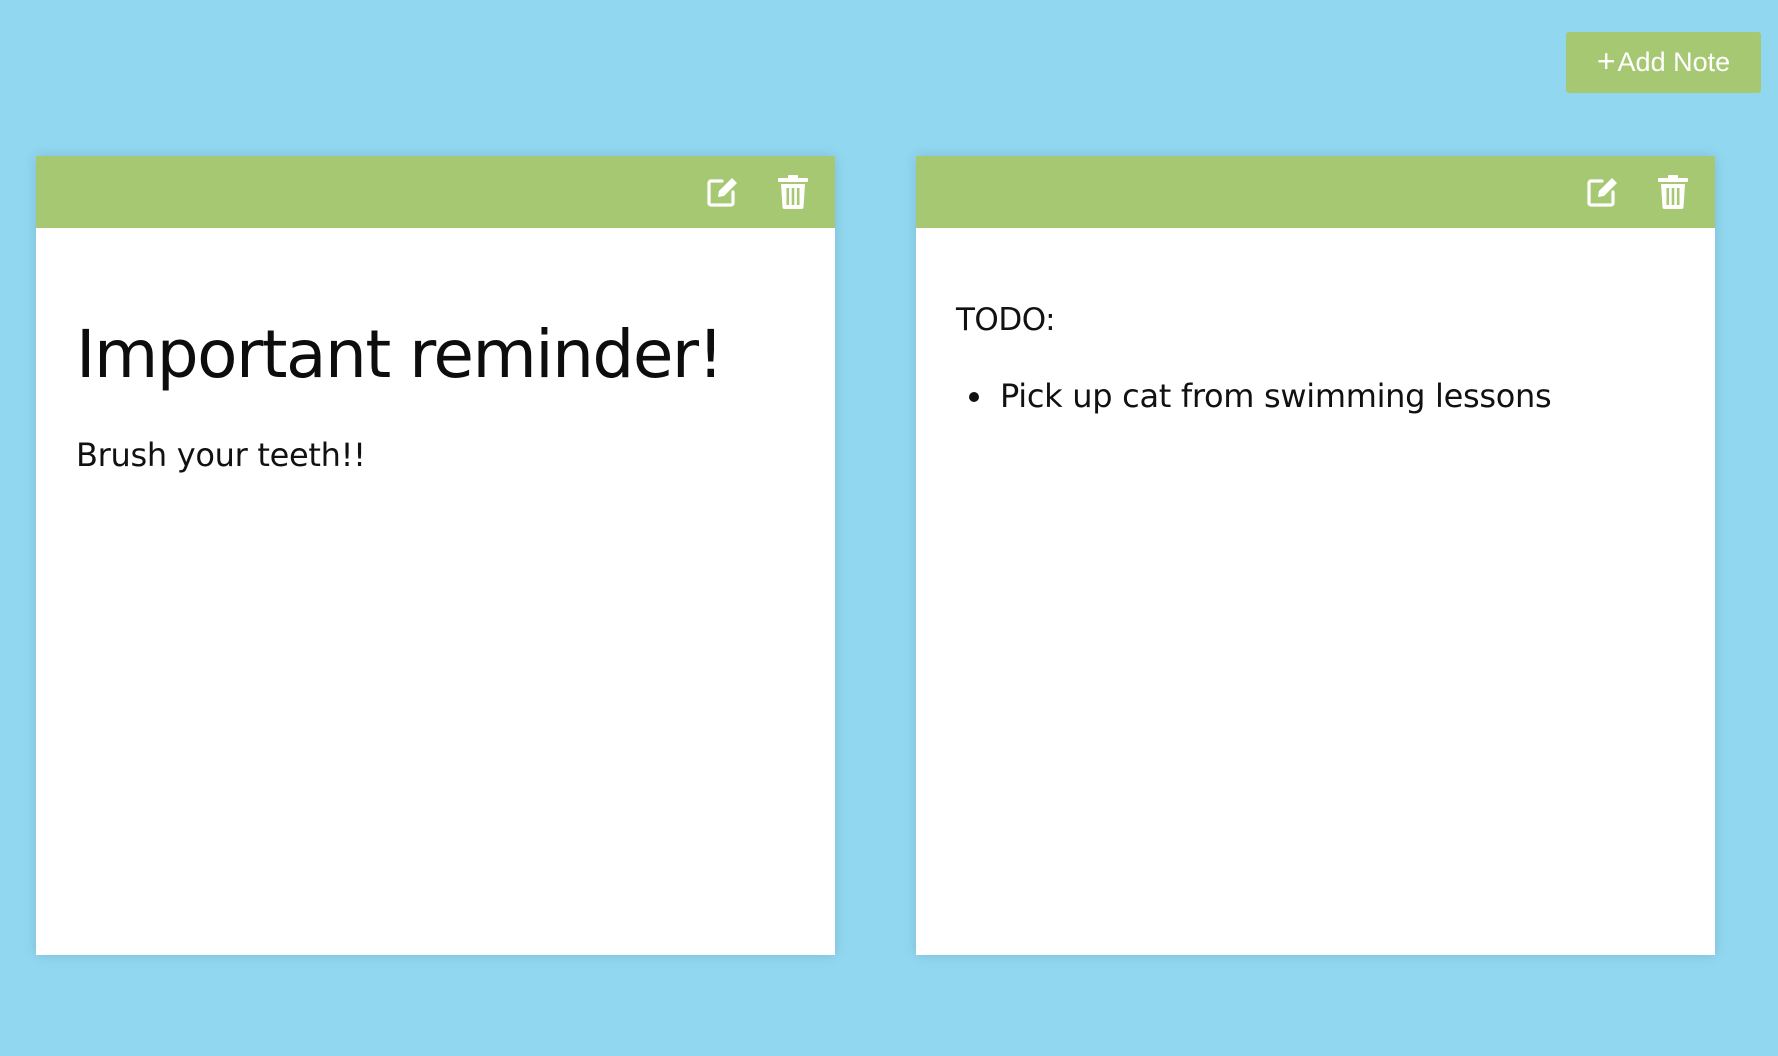  I want to click on add-note-label: Add Note, so click(1674, 62).